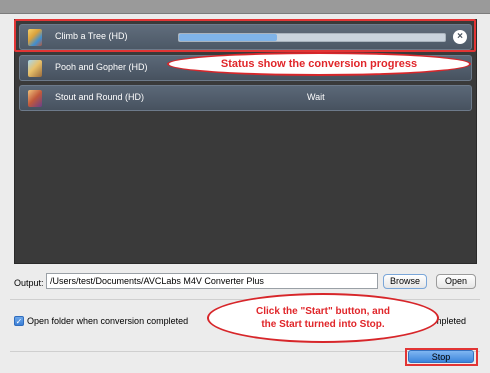 Image resolution: width=490 pixels, height=373 pixels. I want to click on window-titlebar, so click(245, 7).